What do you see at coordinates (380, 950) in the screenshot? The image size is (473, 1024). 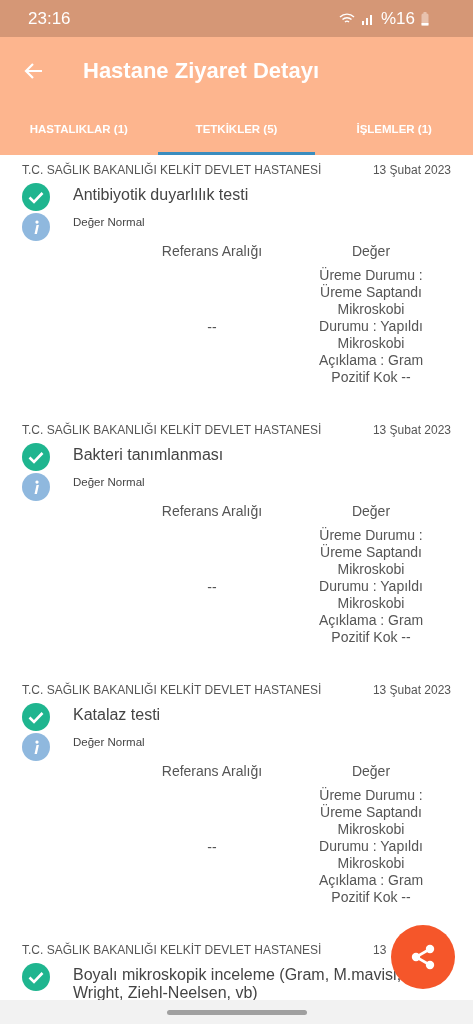 I see `test-date: 13` at bounding box center [380, 950].